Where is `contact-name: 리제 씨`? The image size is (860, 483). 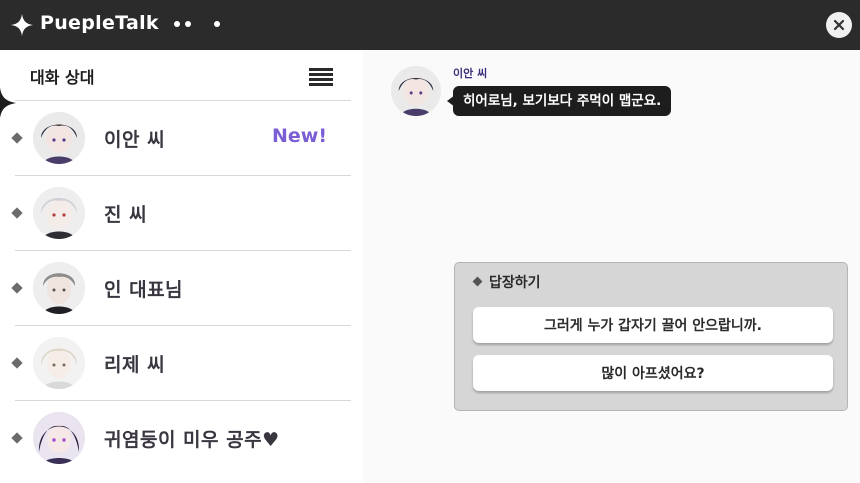
contact-name: 리제 씨 is located at coordinates (135, 365).